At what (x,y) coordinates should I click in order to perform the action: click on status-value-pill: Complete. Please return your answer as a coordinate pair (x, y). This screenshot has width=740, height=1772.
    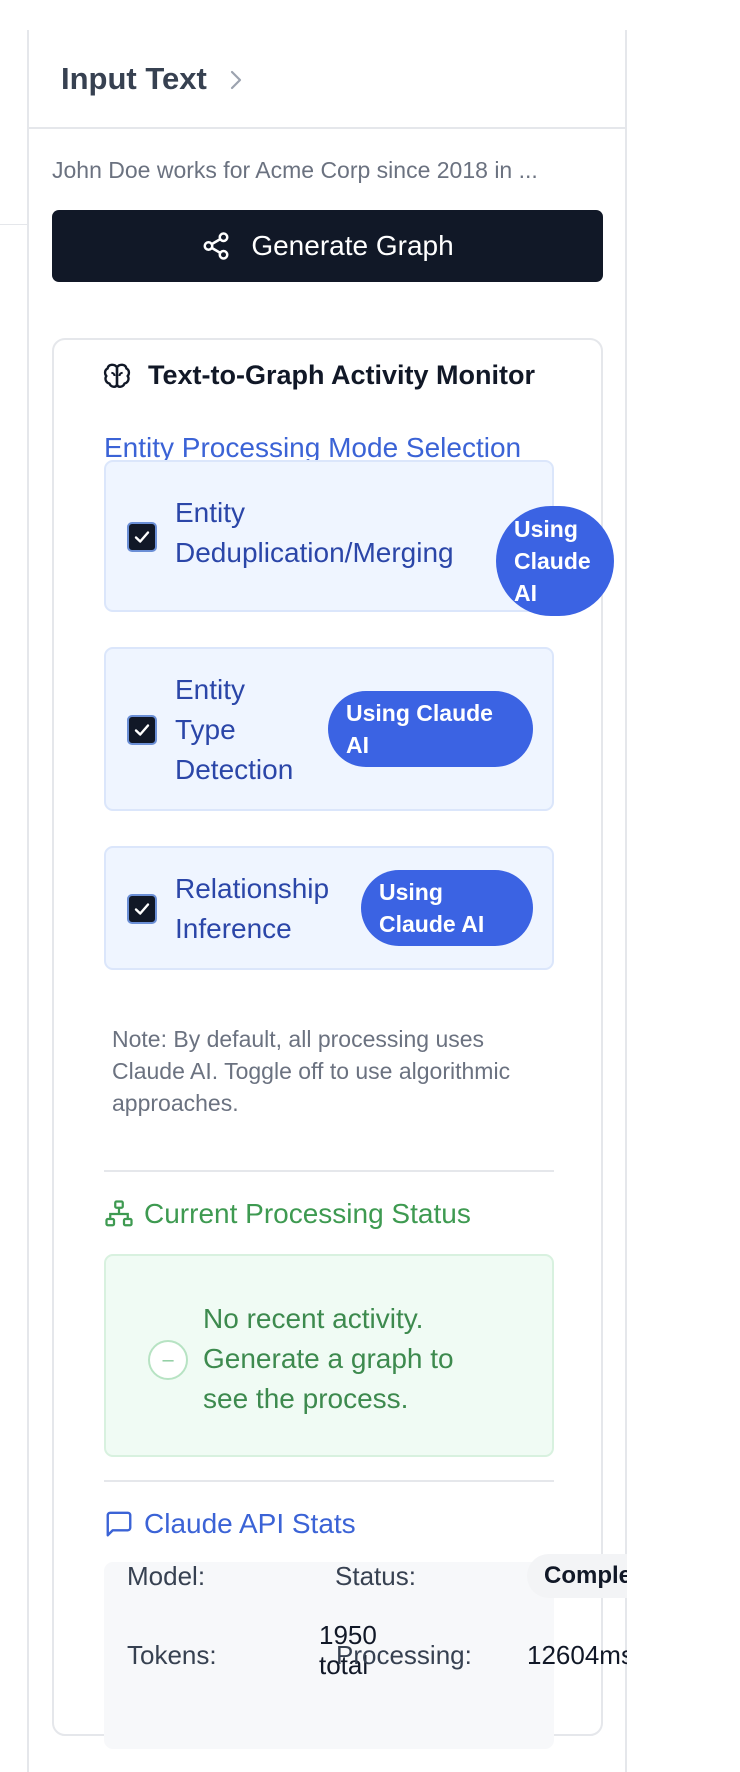
    Looking at the image, I should click on (577, 1576).